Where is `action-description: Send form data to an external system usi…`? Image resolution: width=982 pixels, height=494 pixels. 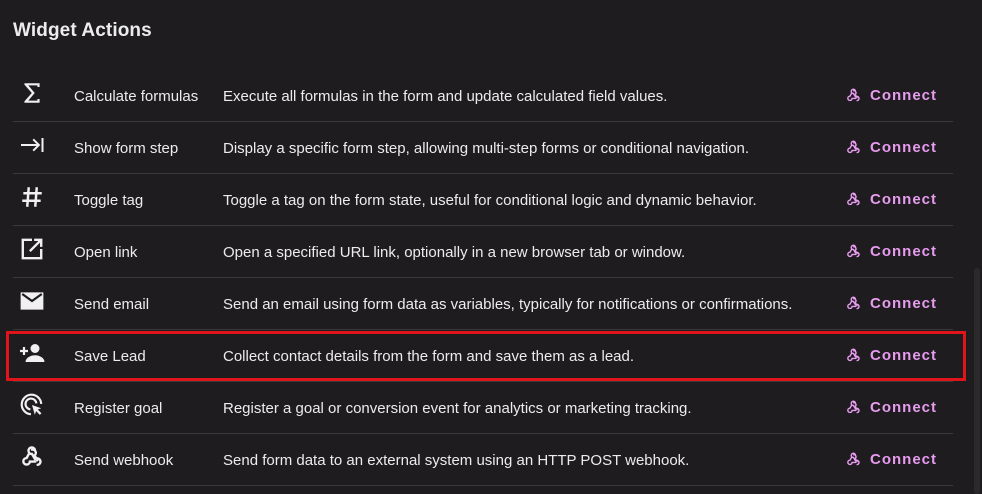
action-description: Send form data to an external system usi… is located at coordinates (456, 460).